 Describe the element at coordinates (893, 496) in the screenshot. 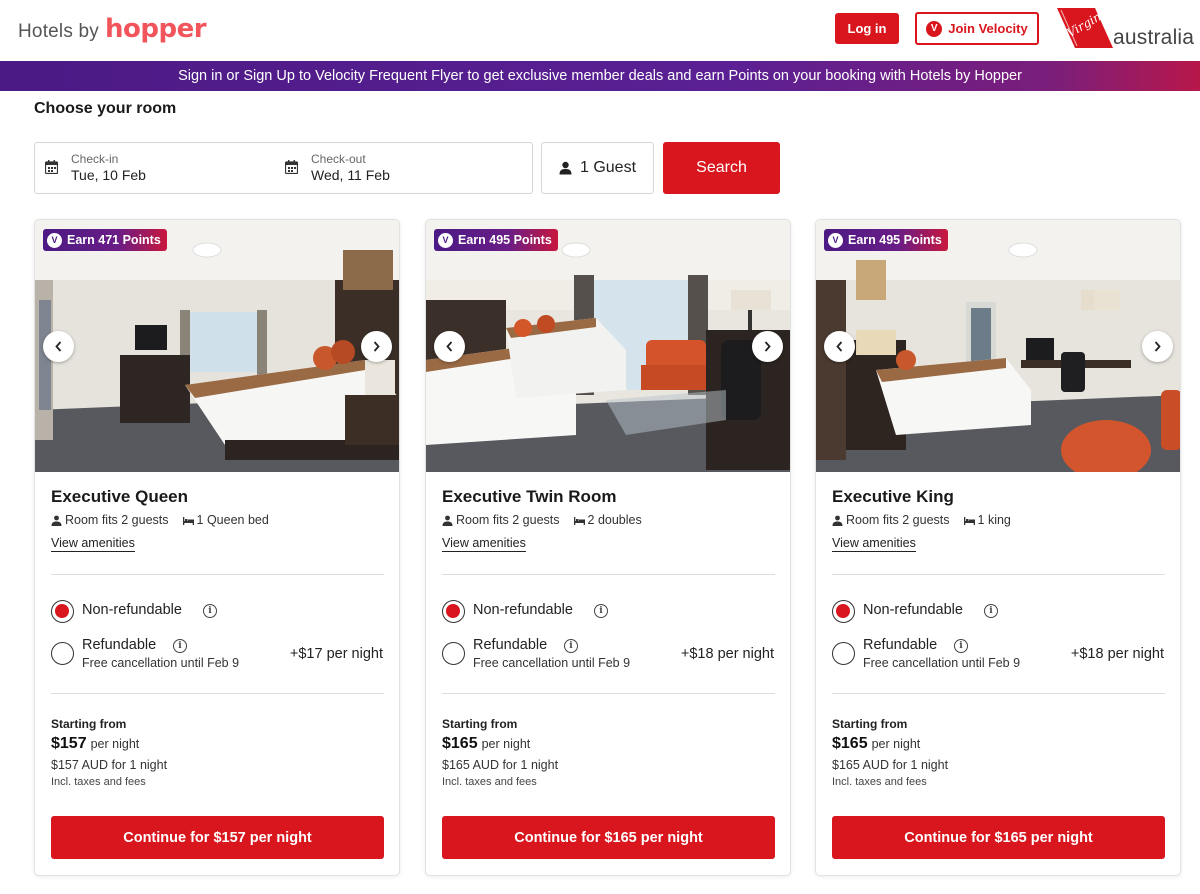

I see `room-name: Executive King` at that location.